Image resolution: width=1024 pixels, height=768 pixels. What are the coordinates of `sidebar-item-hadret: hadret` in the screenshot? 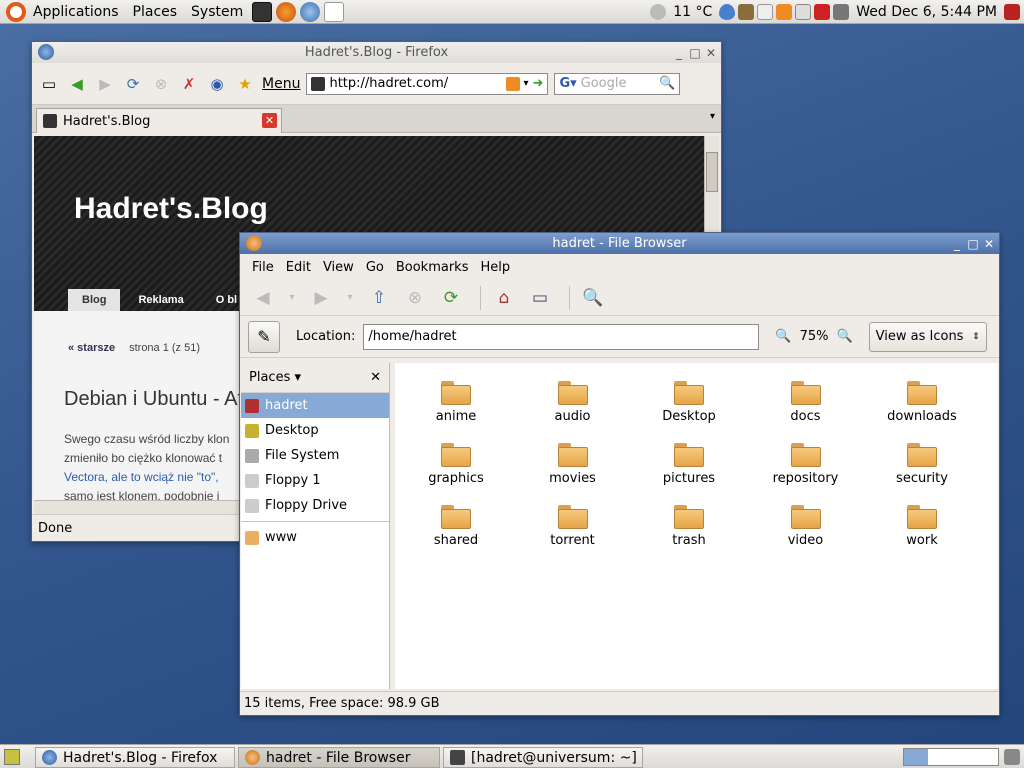 It's located at (315, 405).